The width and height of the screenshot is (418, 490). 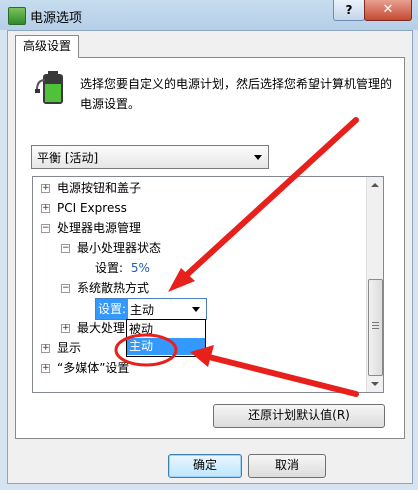 I want to click on dropdown-option-active: 主动, so click(x=166, y=346).